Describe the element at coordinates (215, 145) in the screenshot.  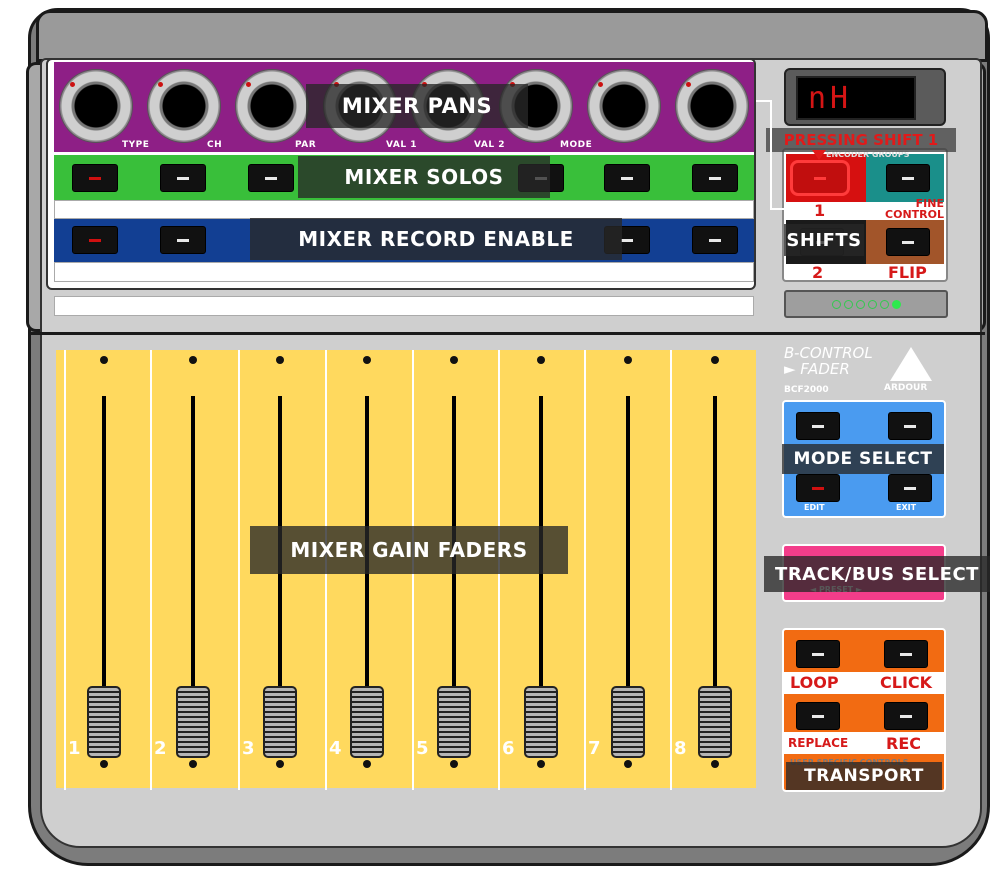
I see `knob-label-ch: CH` at that location.